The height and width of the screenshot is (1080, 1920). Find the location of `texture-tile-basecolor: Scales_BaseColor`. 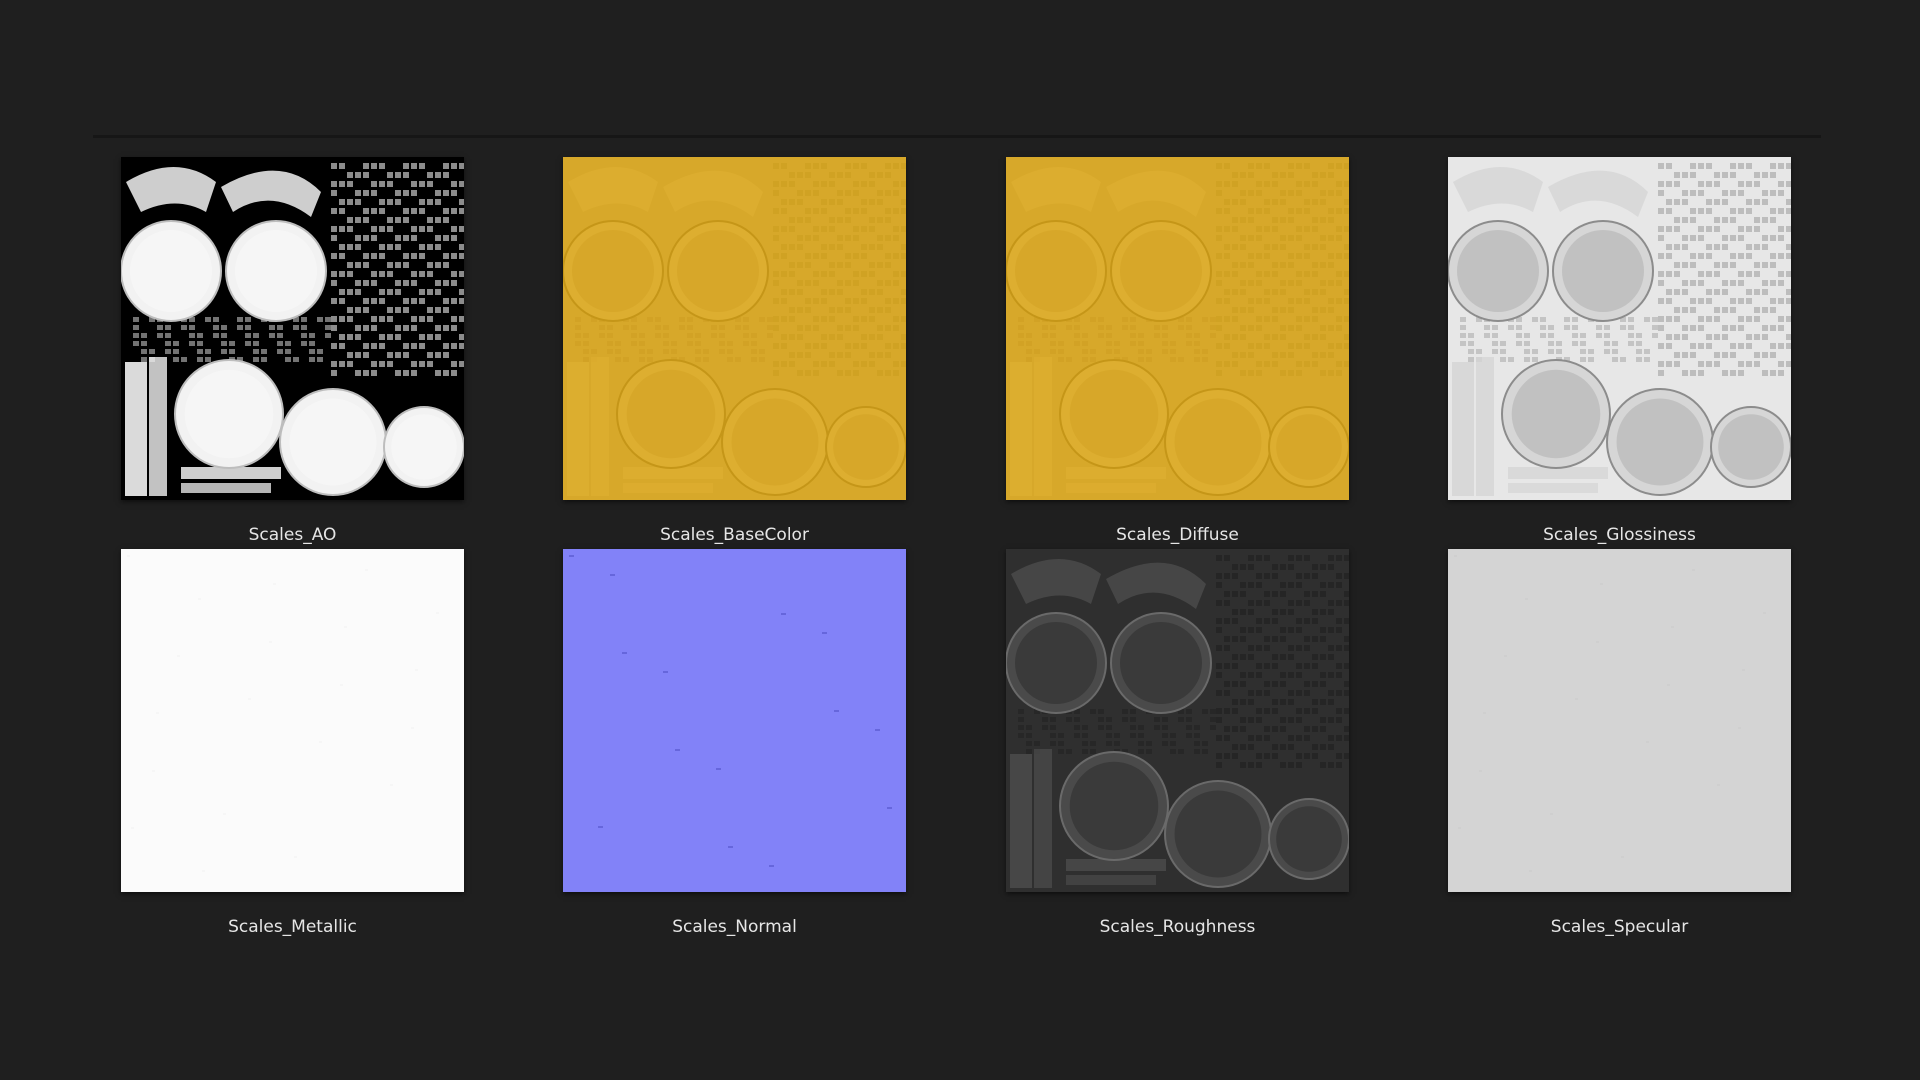

texture-tile-basecolor: Scales_BaseColor is located at coordinates (734, 351).